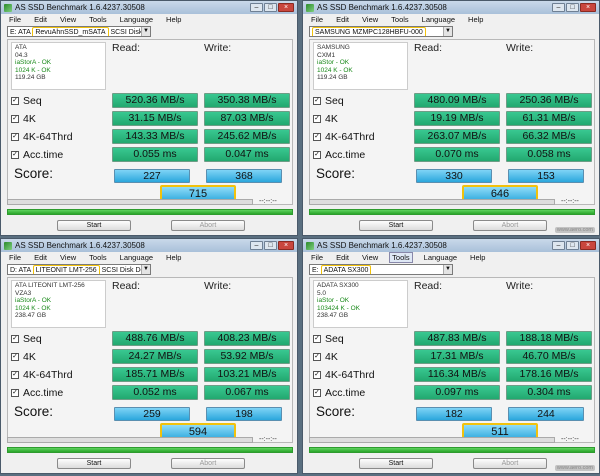  I want to click on 4k64-write-value: 103.21 MB/s, so click(247, 374).